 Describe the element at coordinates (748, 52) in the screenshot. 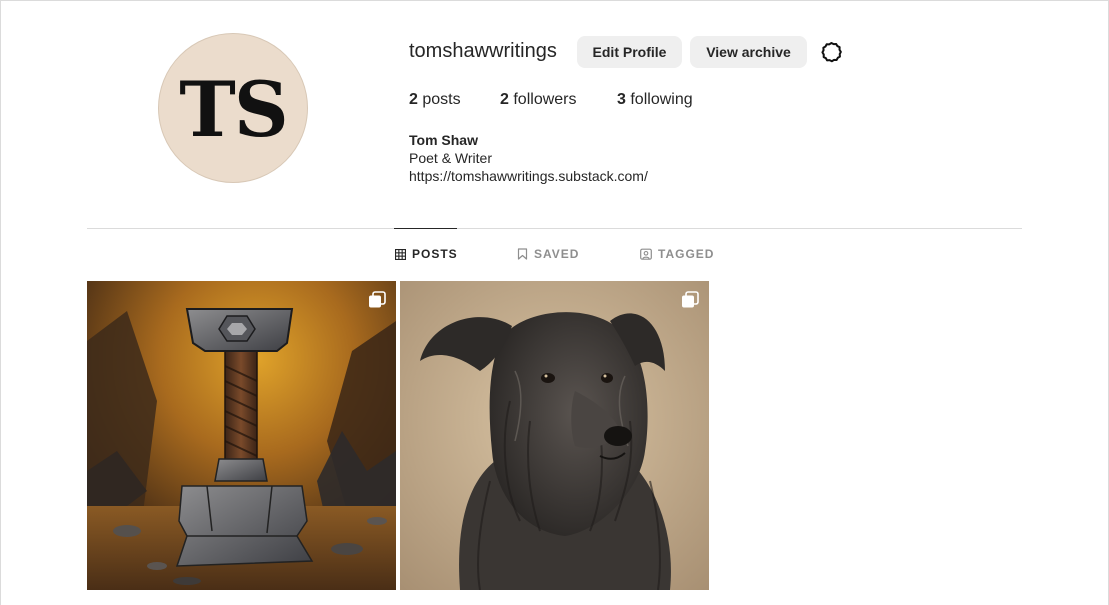

I see `view-archive-button: View archive` at that location.